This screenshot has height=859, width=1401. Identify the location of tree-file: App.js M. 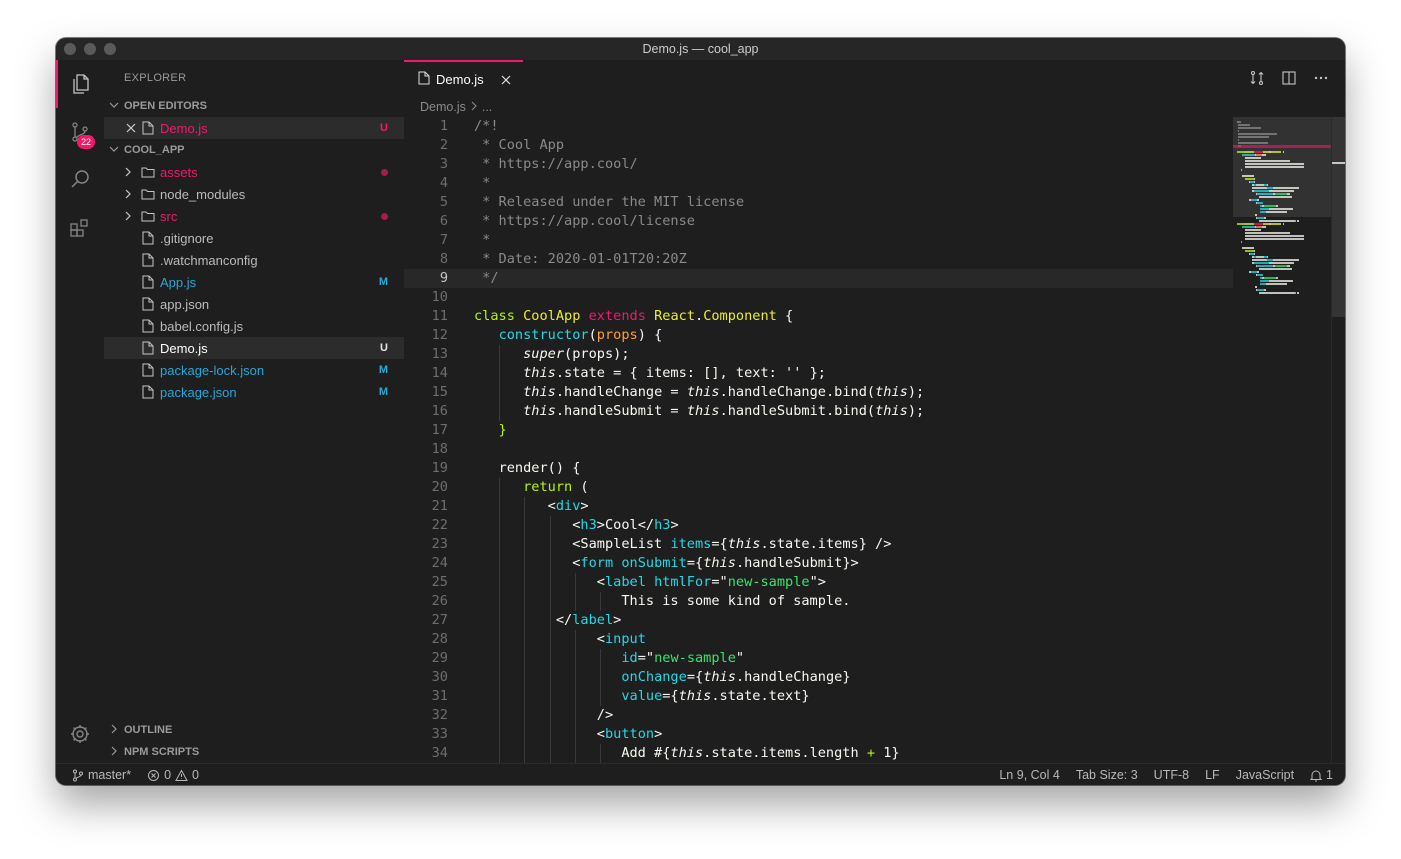
(254, 282).